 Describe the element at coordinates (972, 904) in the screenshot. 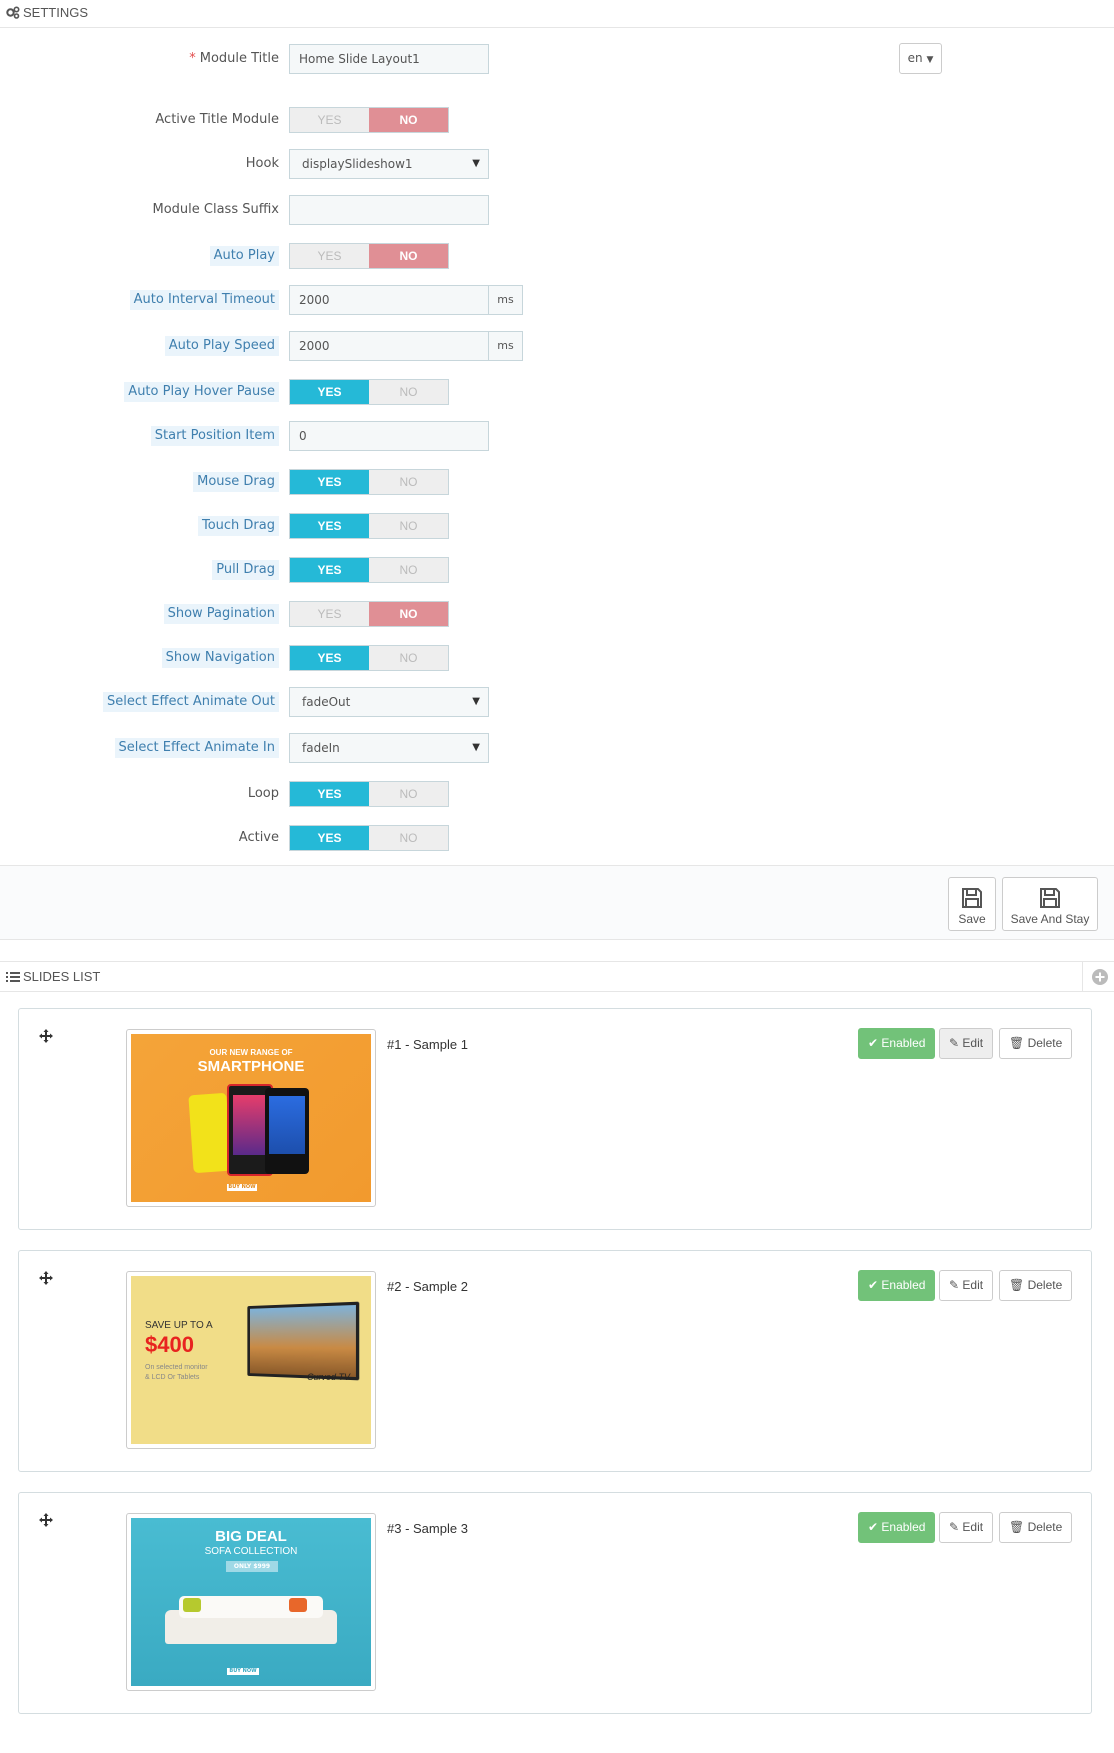

I see `save-button: Save` at that location.